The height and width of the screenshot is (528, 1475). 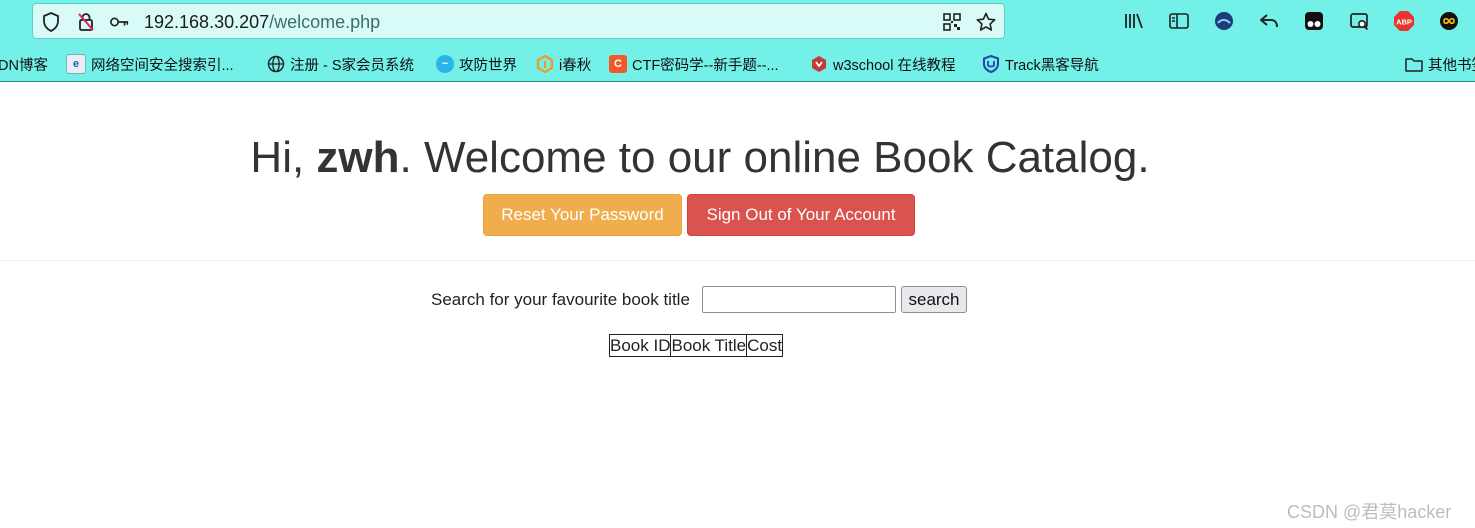 I want to click on extension-globe-icon, so click(x=1224, y=21).